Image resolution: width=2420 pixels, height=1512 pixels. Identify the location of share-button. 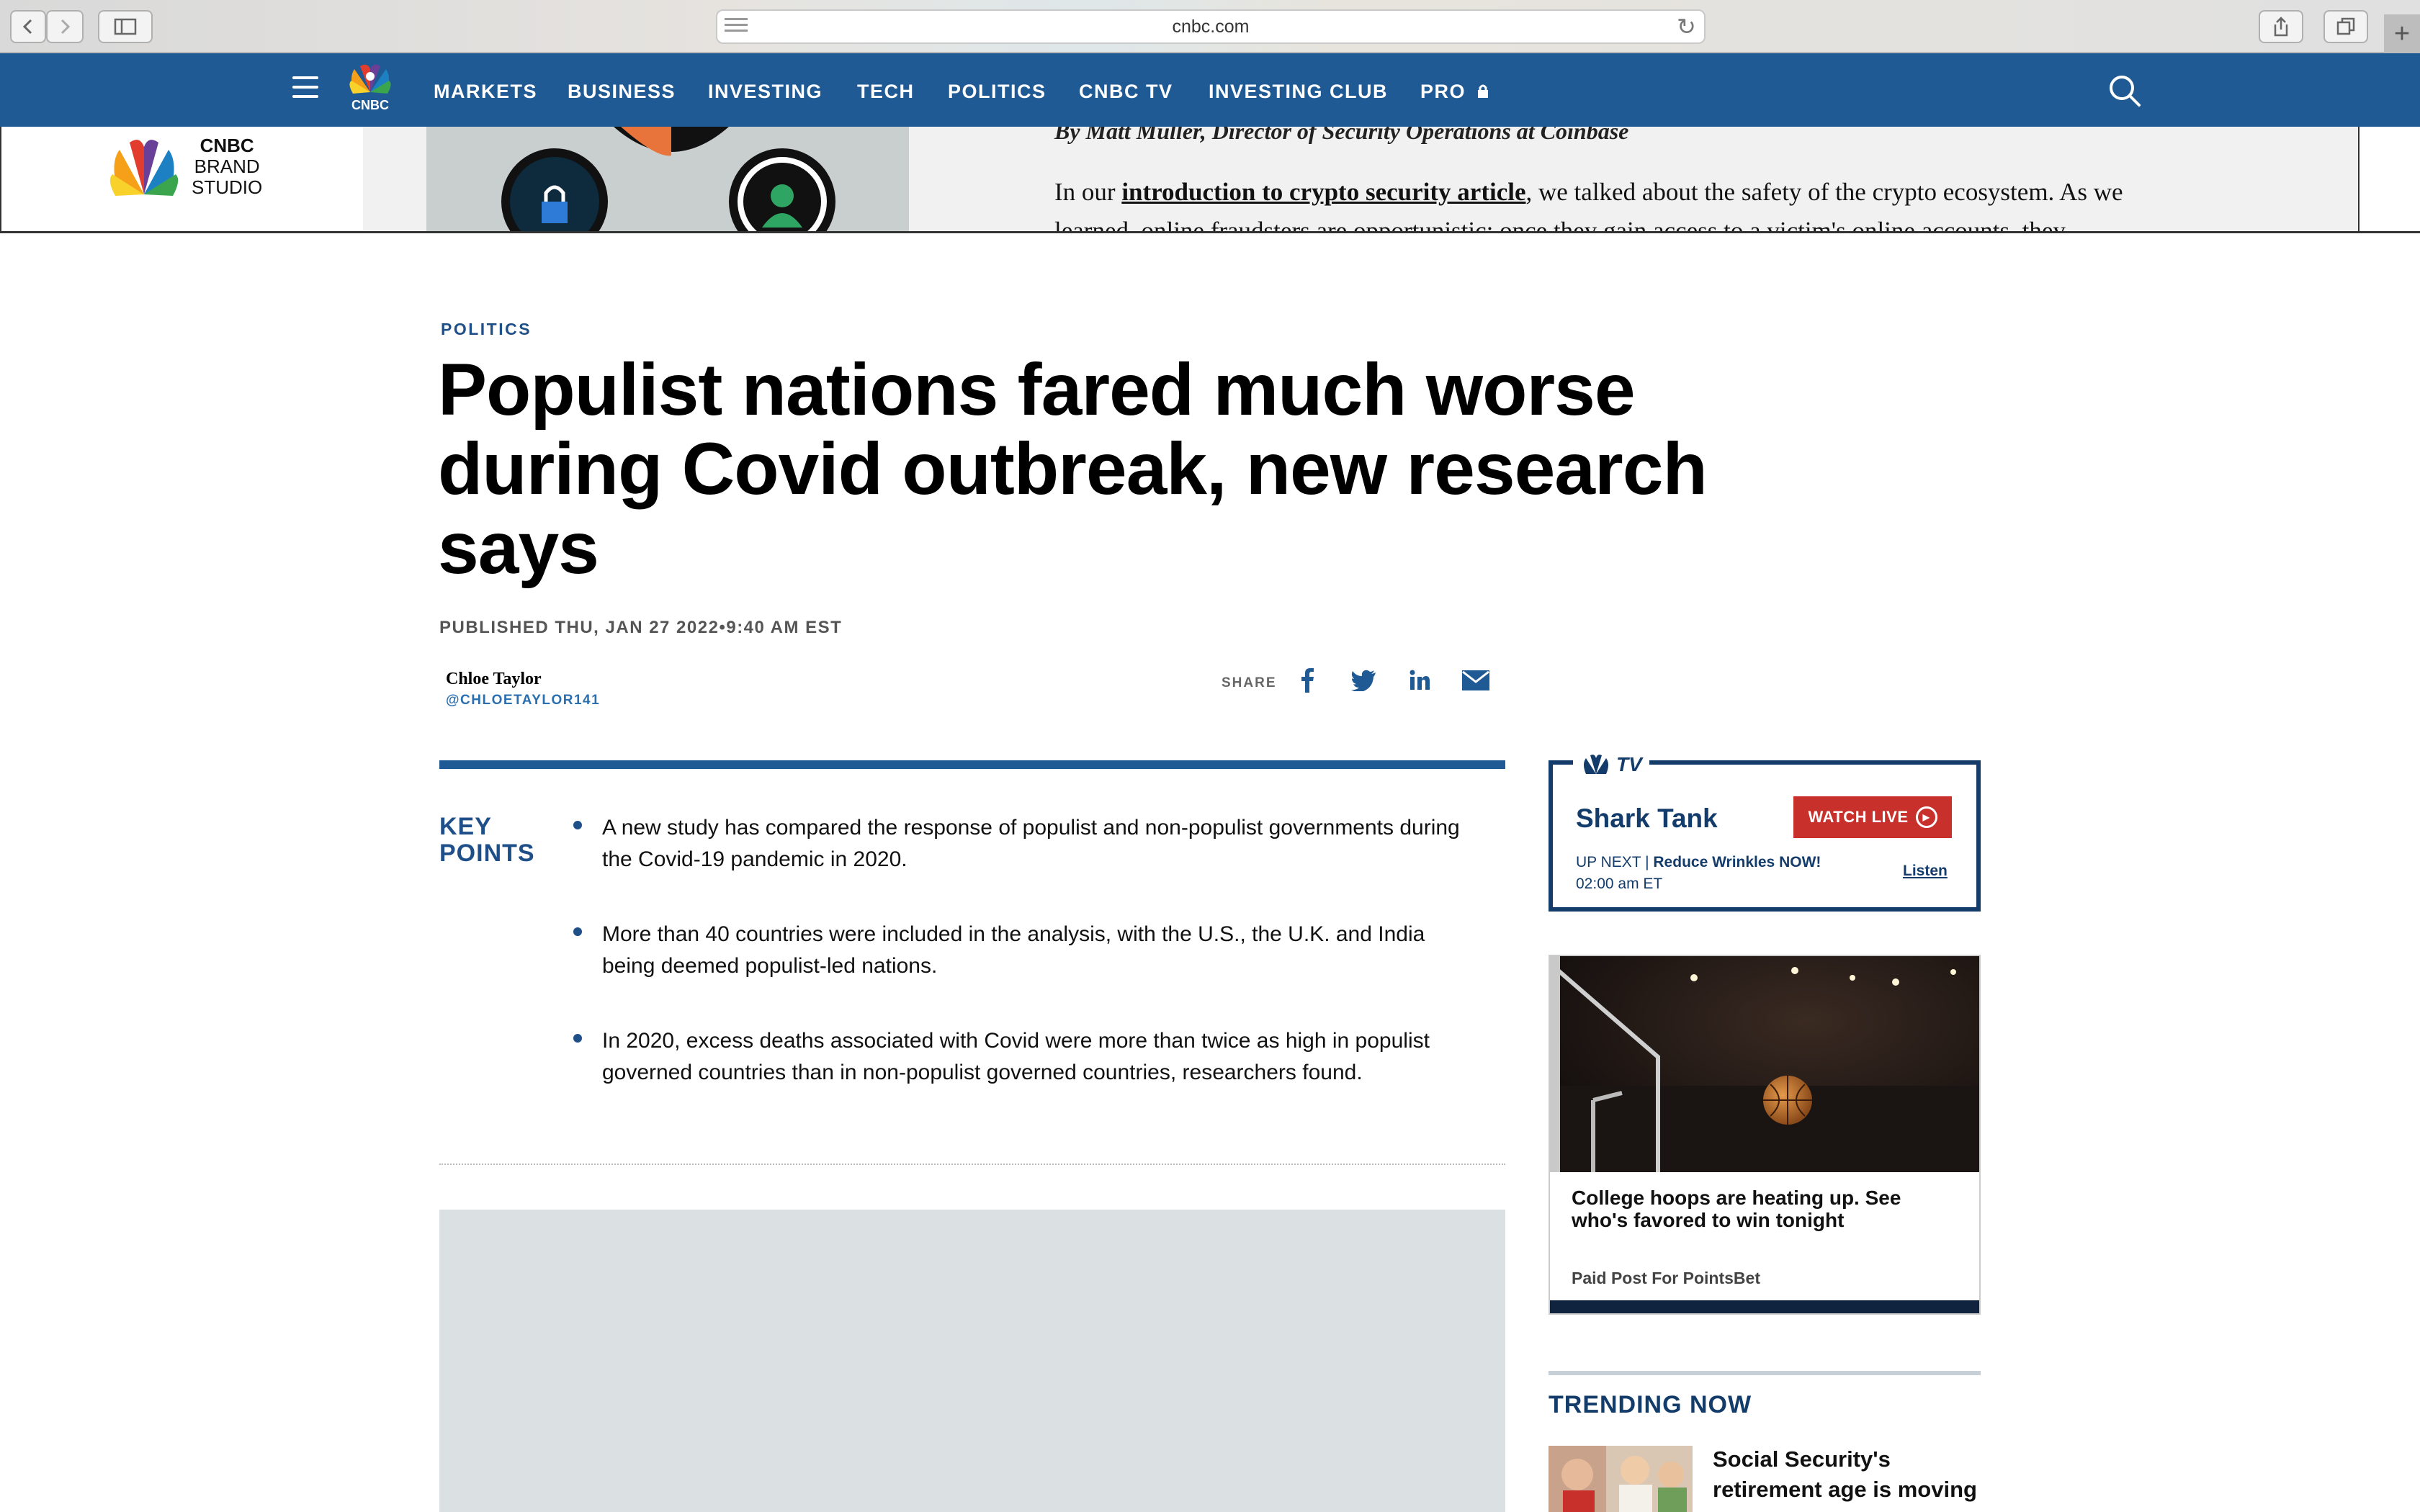
(2281, 26).